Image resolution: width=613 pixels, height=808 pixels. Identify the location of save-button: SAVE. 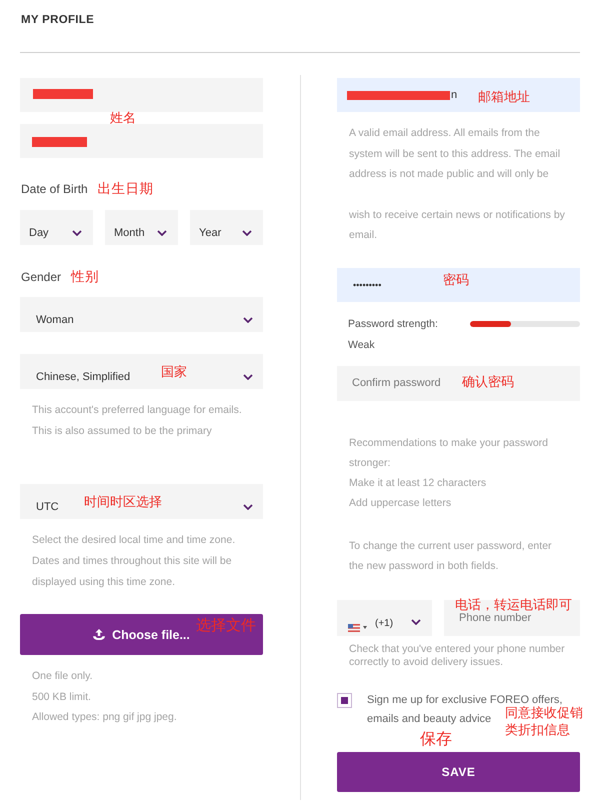
(458, 772).